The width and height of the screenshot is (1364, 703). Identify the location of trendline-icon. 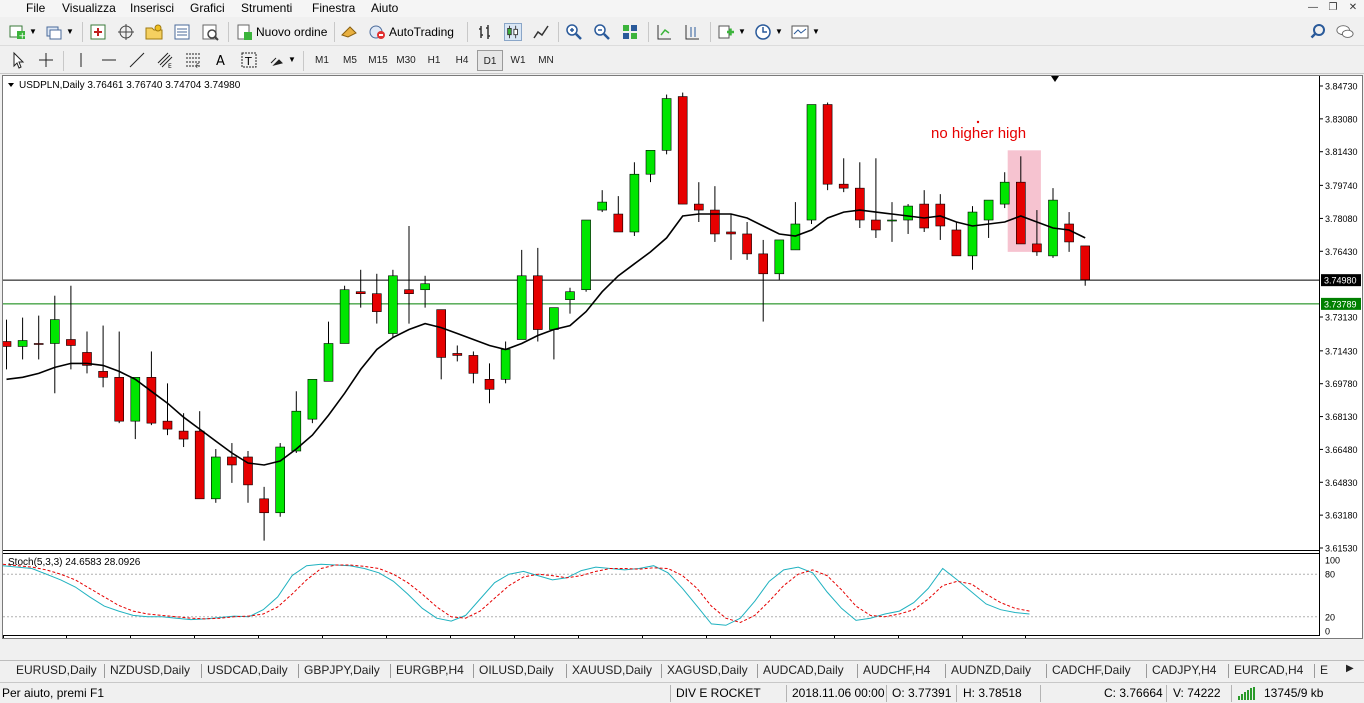
(137, 60).